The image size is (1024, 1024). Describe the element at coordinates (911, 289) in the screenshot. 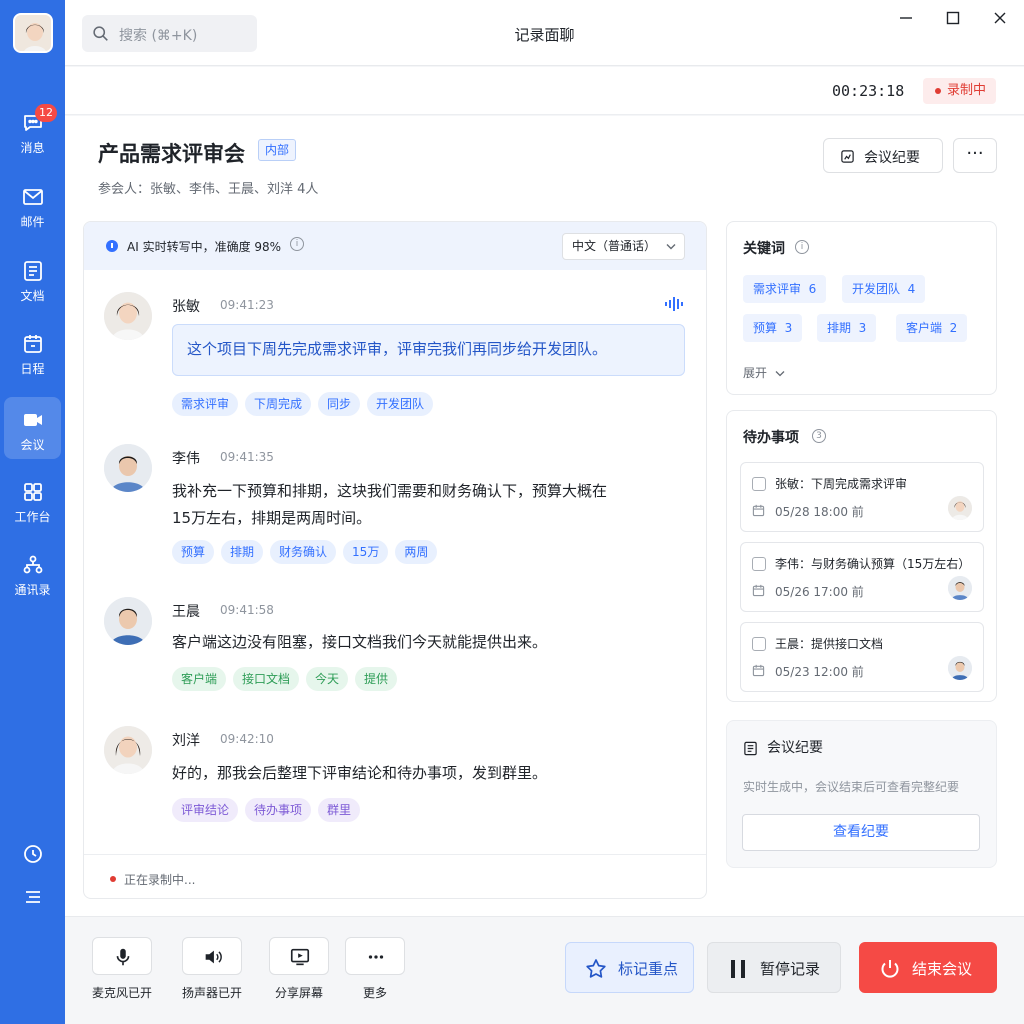

I see `keyword-chip-count: 4` at that location.